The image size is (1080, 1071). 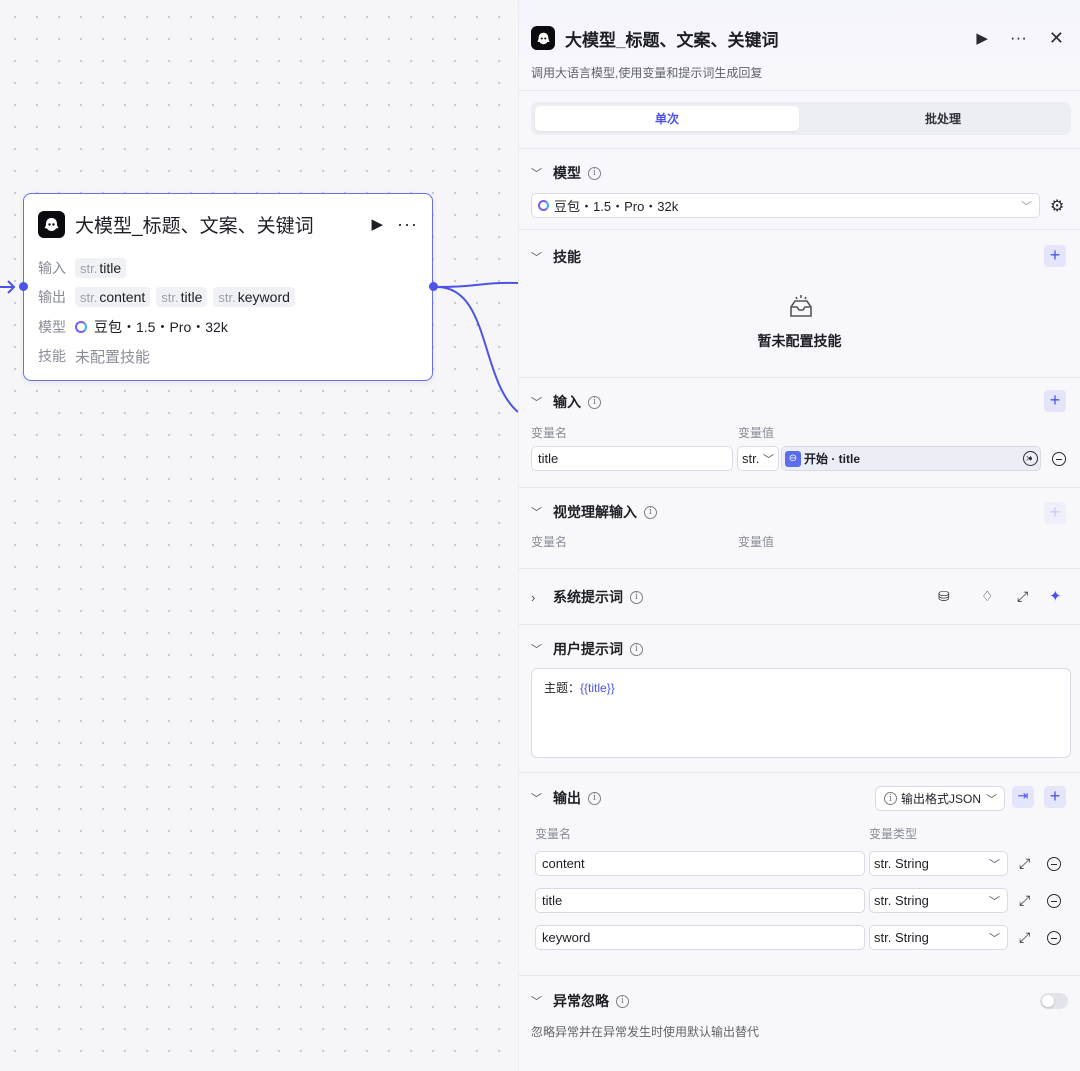 I want to click on gear-icon: ⚙, so click(x=1057, y=206).